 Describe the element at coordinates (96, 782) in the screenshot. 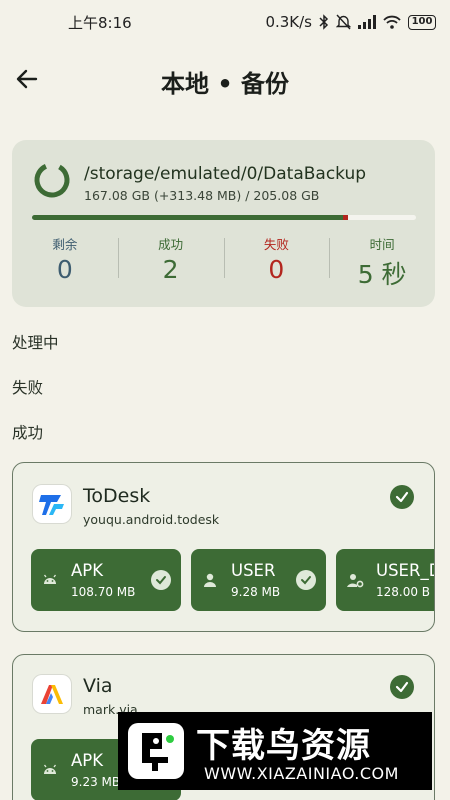

I see `chip-size: 9.23 MB` at that location.